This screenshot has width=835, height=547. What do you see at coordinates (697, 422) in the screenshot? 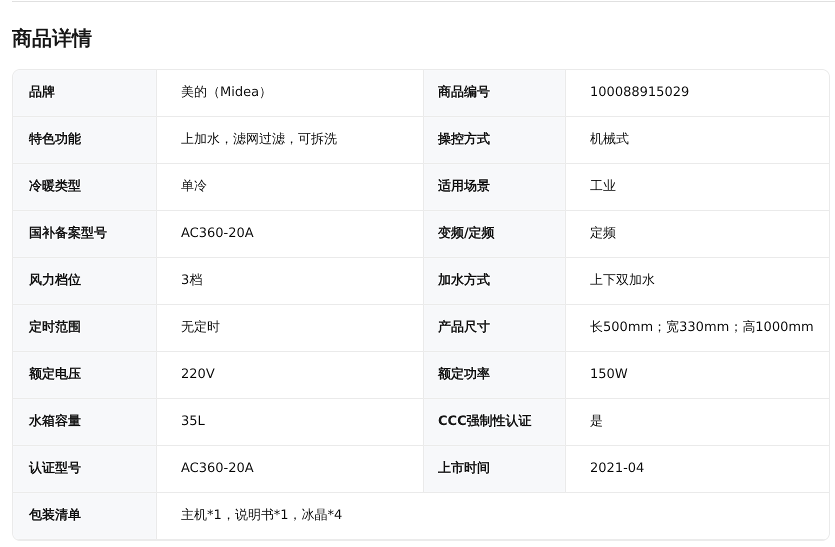
I see `spec-value: 是` at bounding box center [697, 422].